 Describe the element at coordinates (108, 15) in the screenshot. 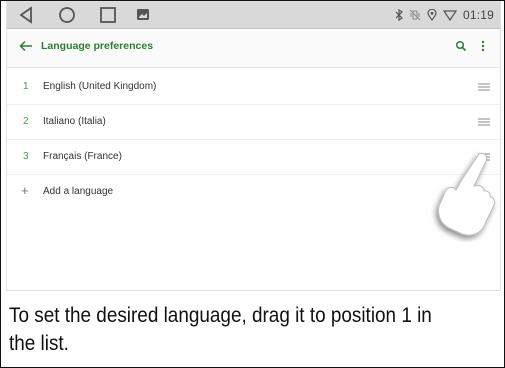

I see `recents-square-icon` at that location.